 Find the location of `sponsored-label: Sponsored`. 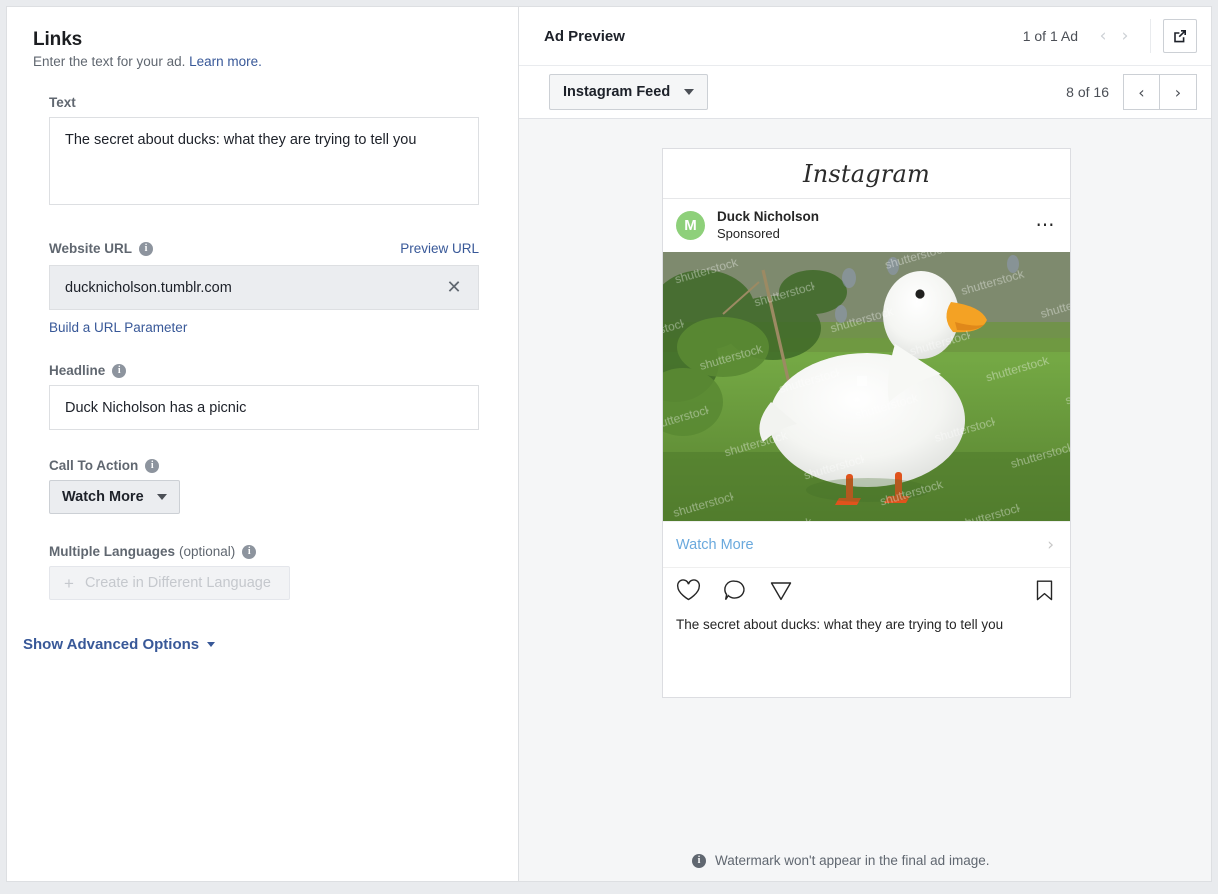

sponsored-label: Sponsored is located at coordinates (748, 233).